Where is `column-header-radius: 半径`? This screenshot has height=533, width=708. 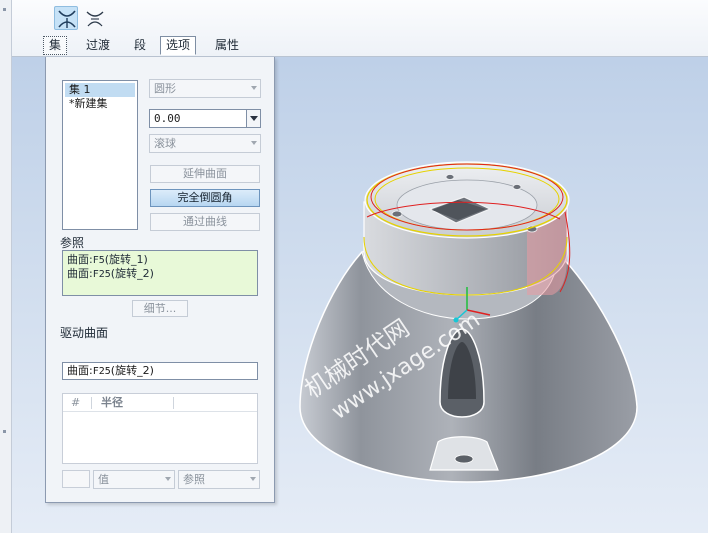
column-header-radius: 半径 is located at coordinates (112, 402).